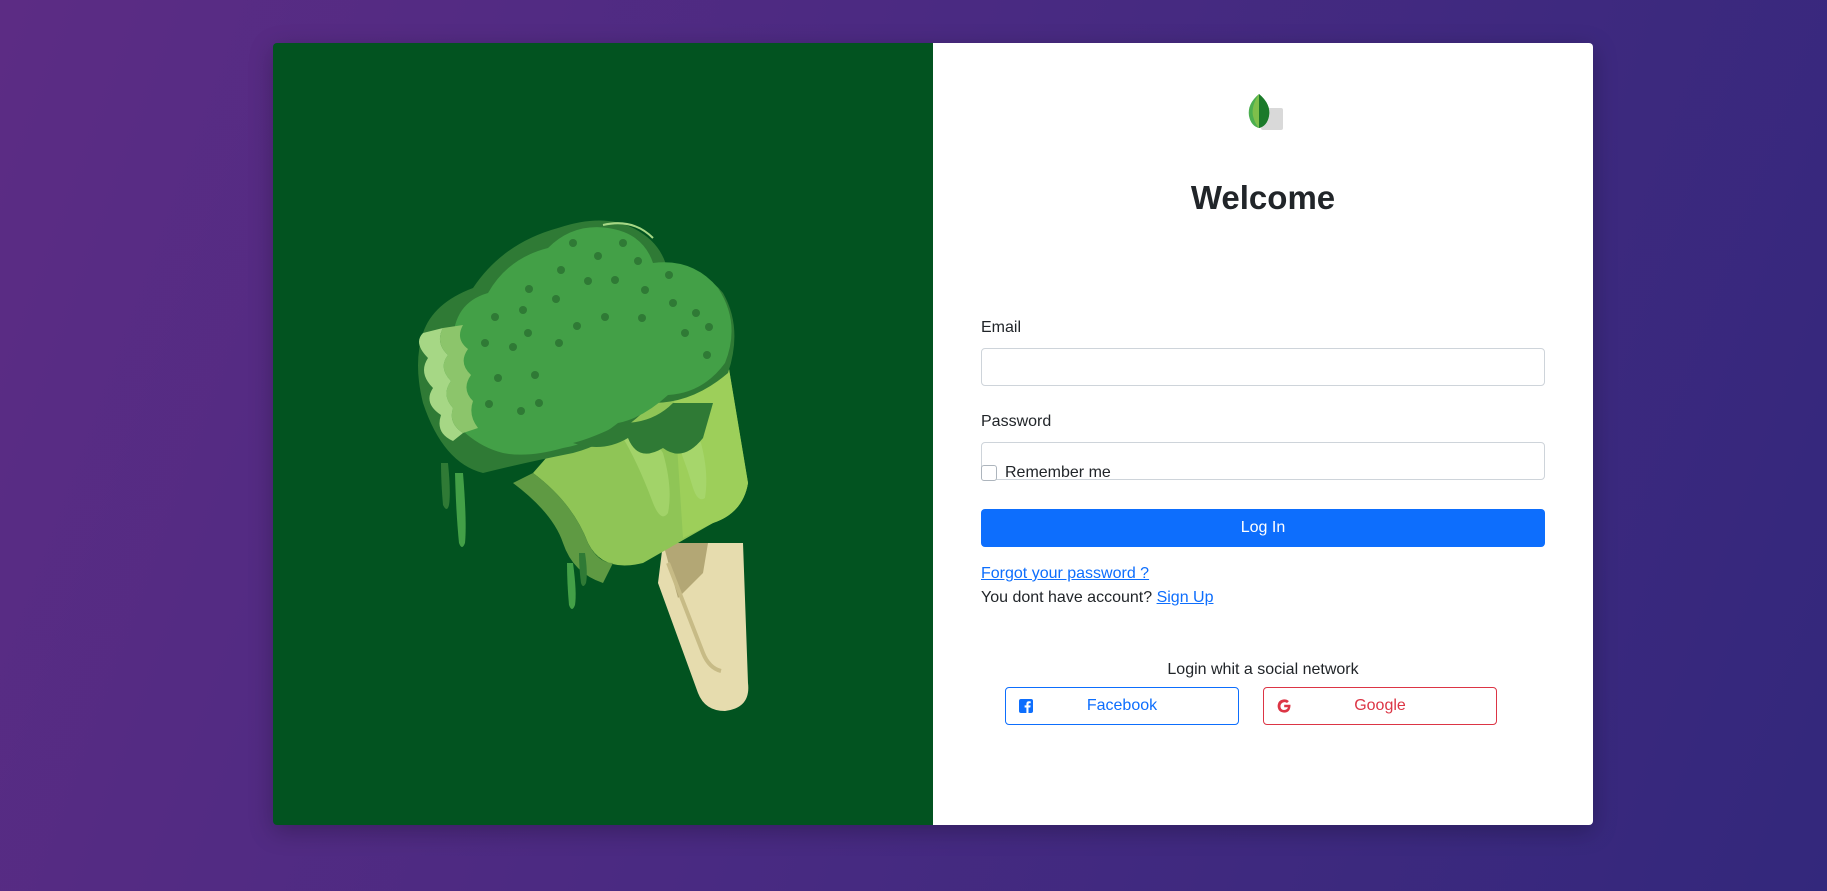  Describe the element at coordinates (1026, 706) in the screenshot. I see `facebook-square-icon` at that location.